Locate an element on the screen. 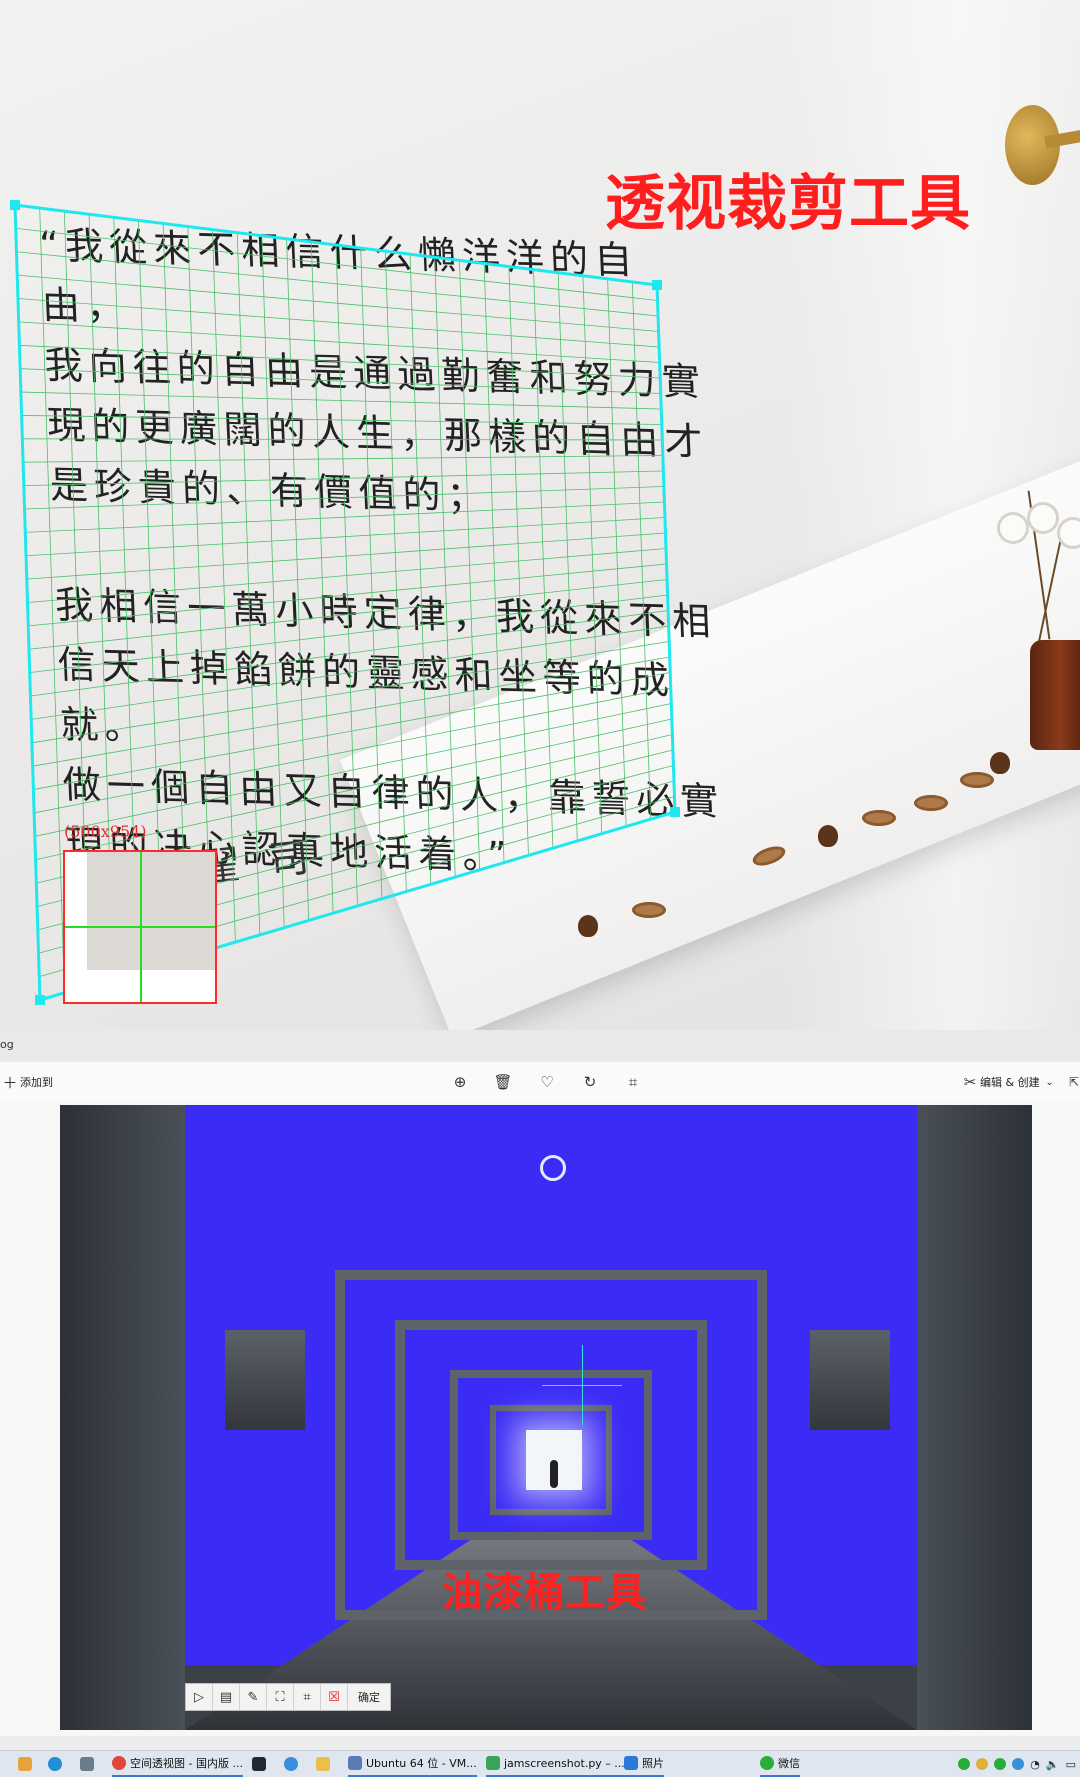 This screenshot has width=1080, height=1777. rotate-button: ↻ is located at coordinates (590, 1082).